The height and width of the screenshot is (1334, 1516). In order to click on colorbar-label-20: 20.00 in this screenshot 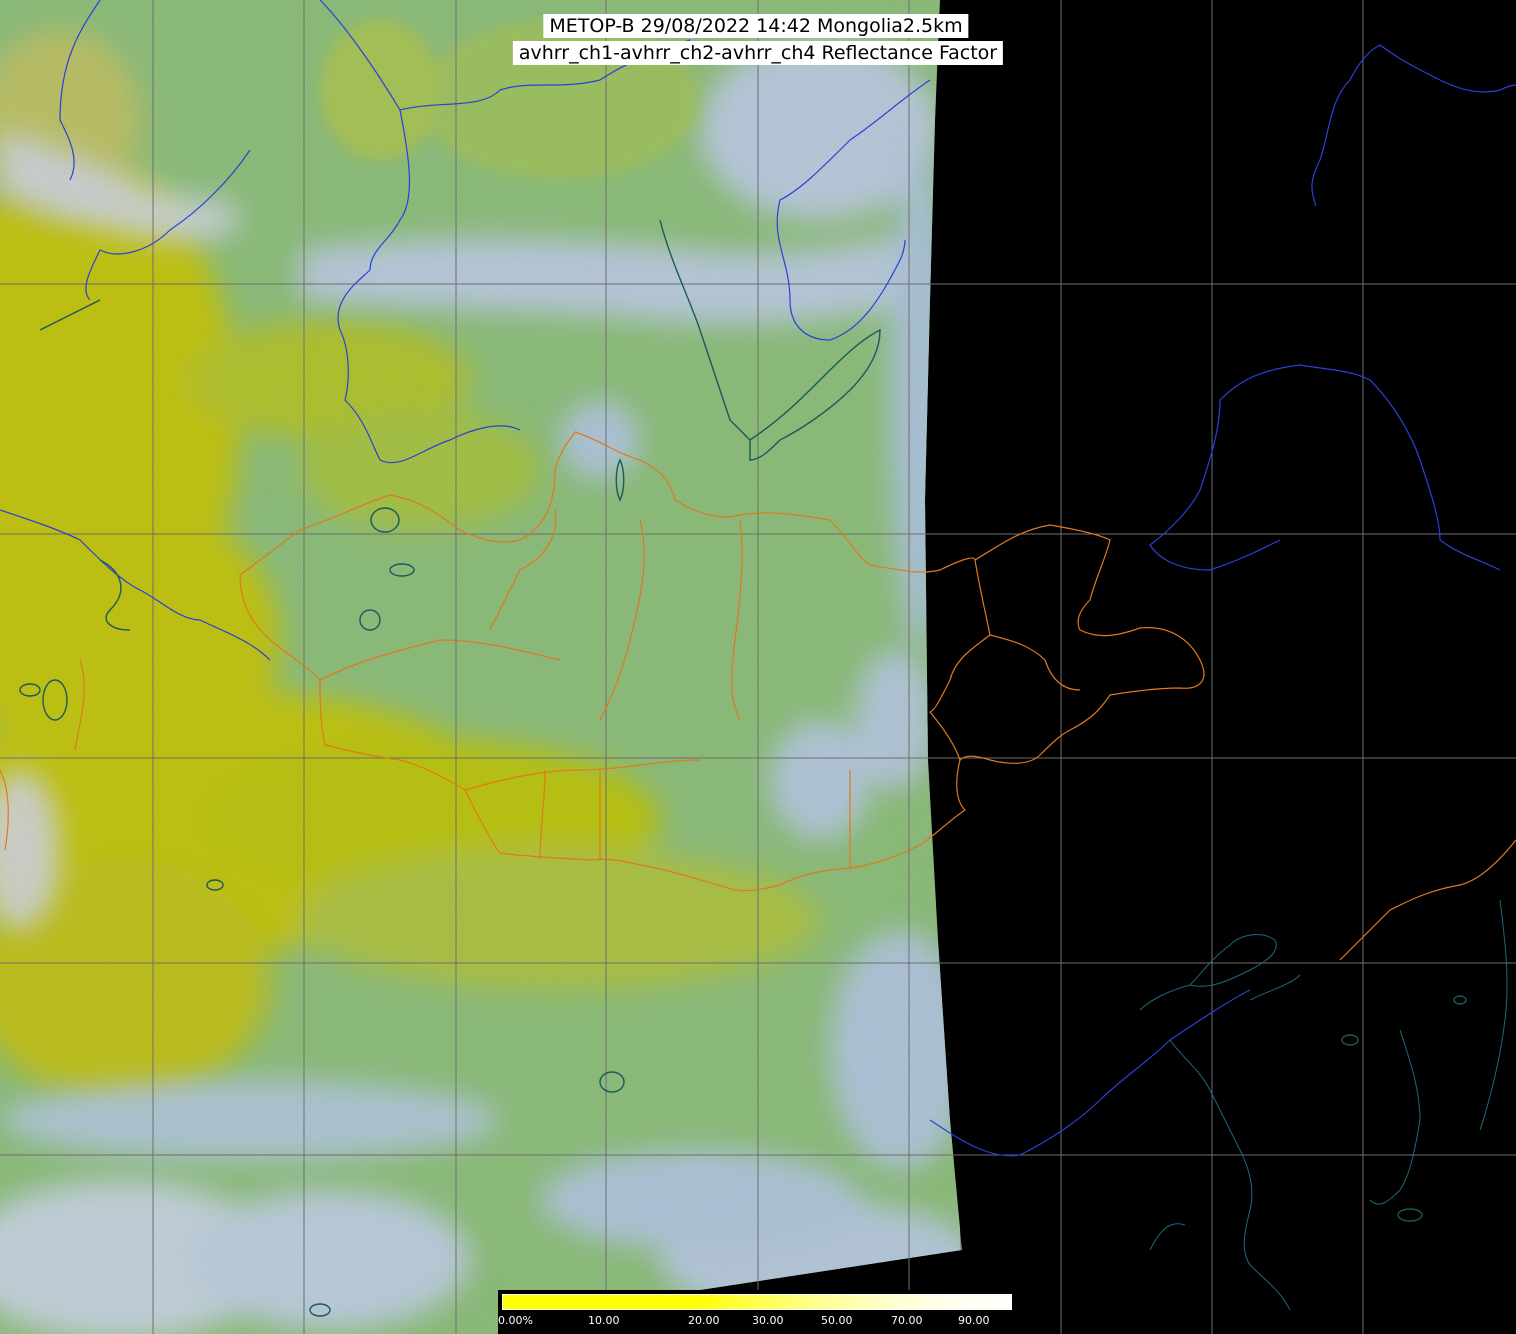, I will do `click(704, 1320)`.